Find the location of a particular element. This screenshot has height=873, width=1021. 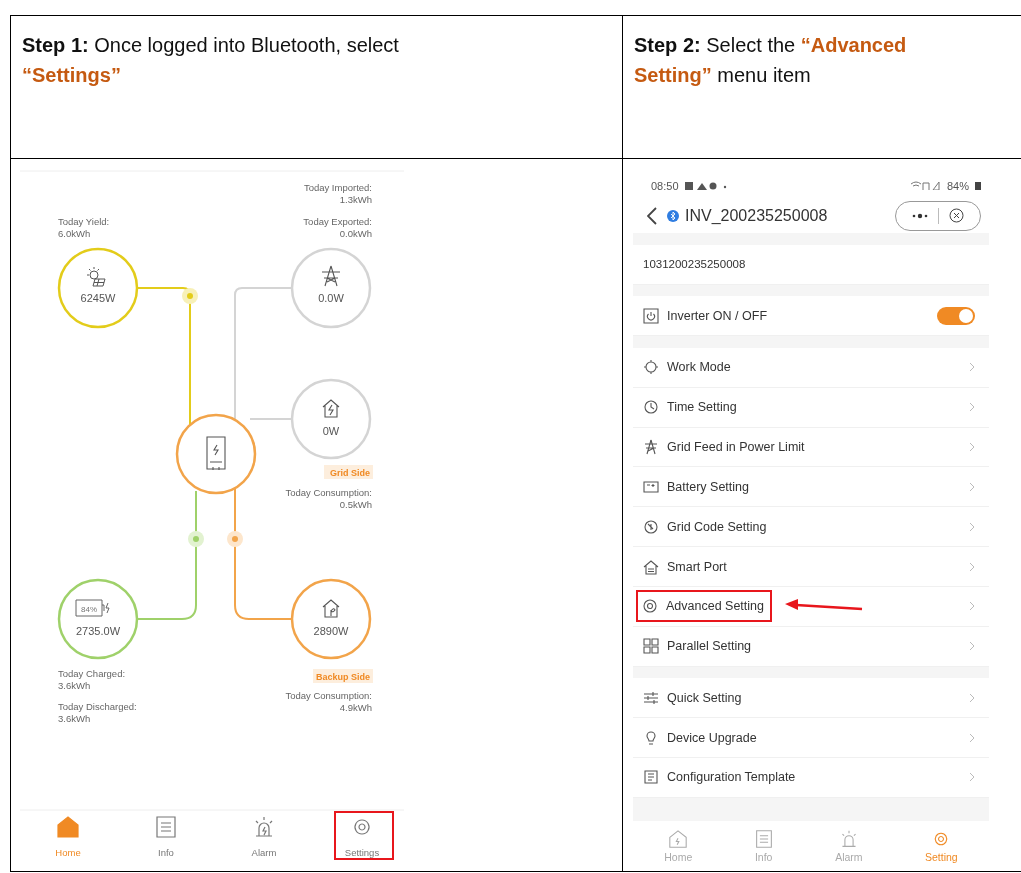

menu-label: Advanced Setting is located at coordinates (715, 606).